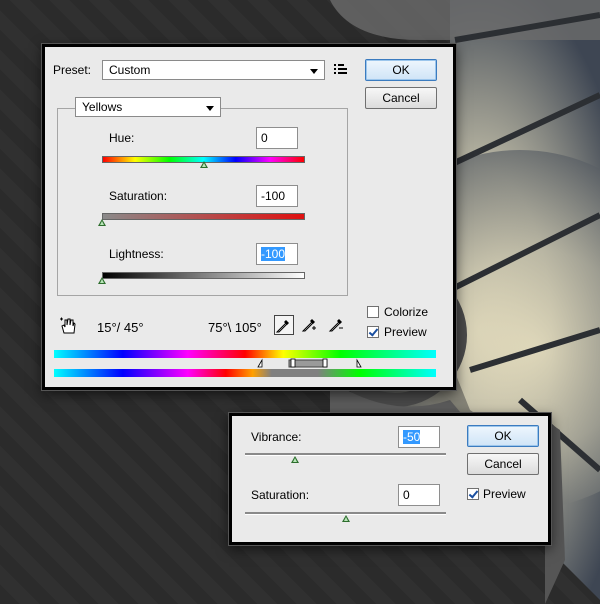  What do you see at coordinates (473, 494) in the screenshot?
I see `vibrance-preview-checkbox` at bounding box center [473, 494].